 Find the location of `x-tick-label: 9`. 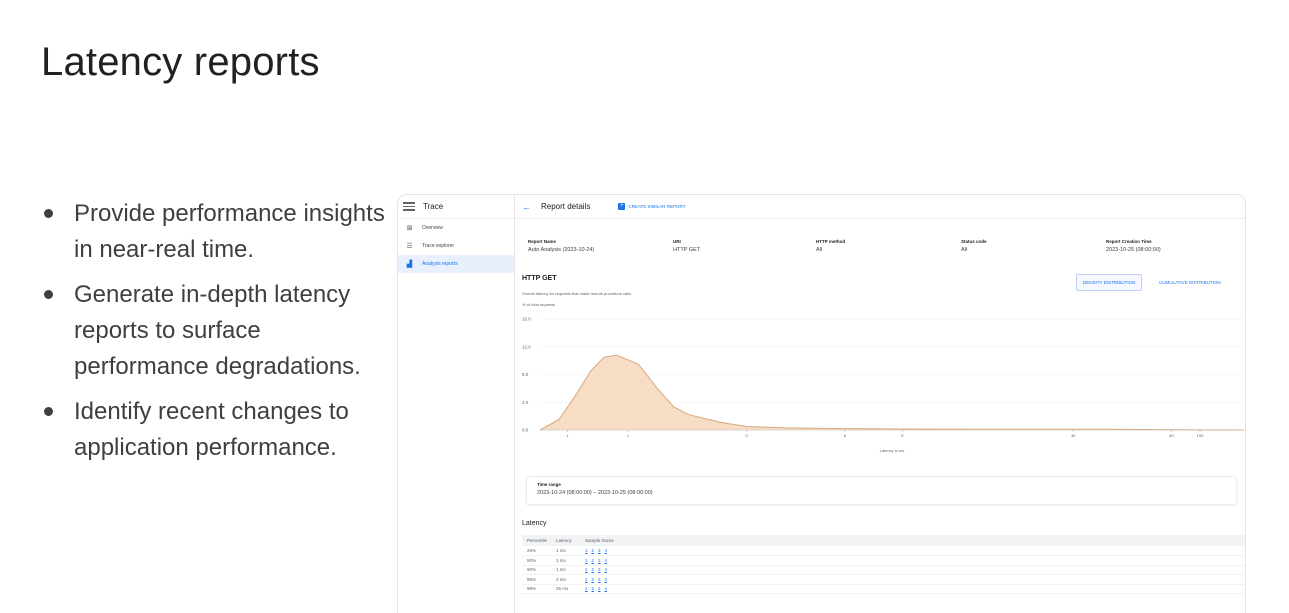

x-tick-label: 9 is located at coordinates (902, 435).